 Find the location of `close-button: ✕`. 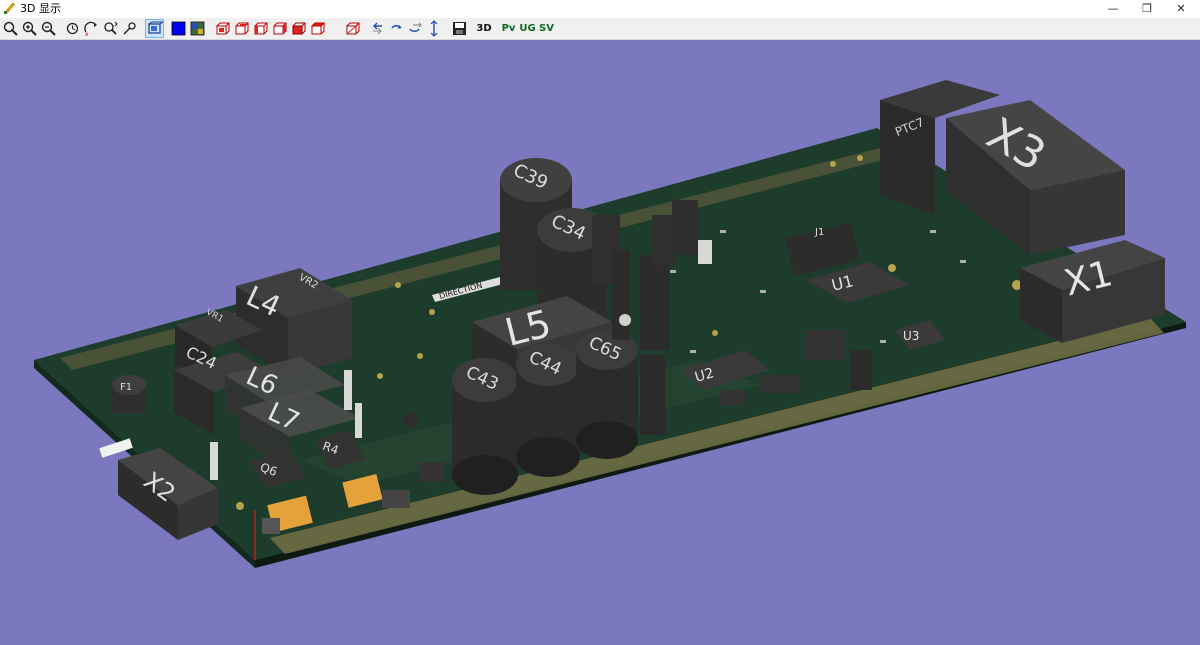

close-button: ✕ is located at coordinates (1181, 9).